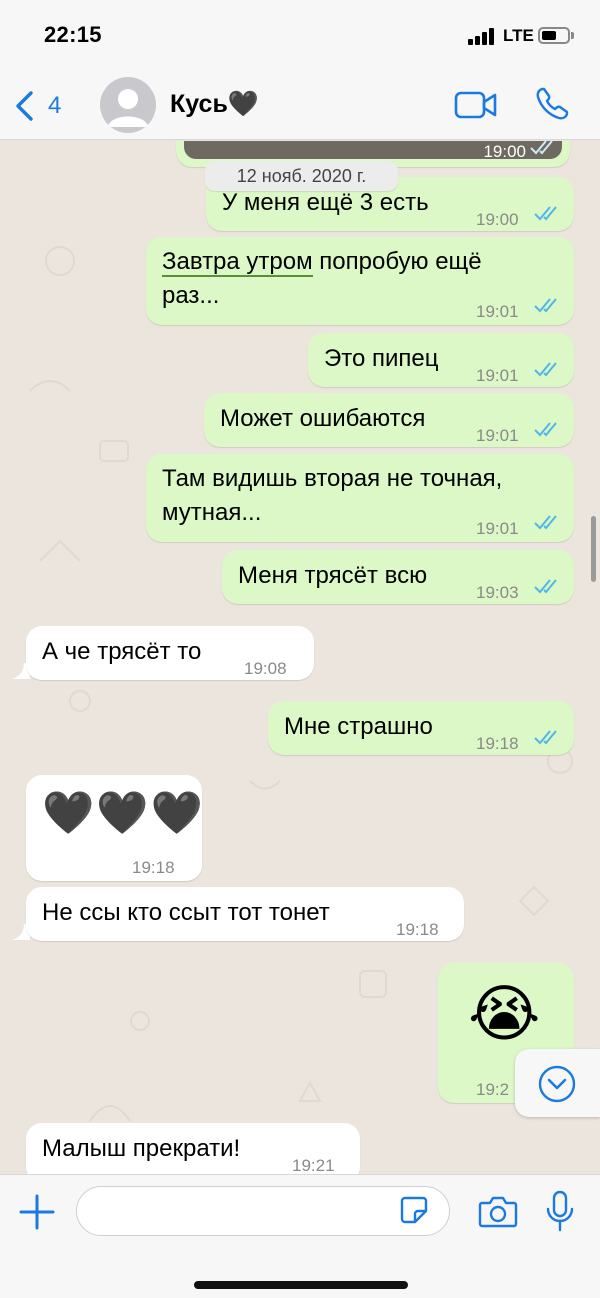 This screenshot has height=1298, width=600. Describe the element at coordinates (552, 104) in the screenshot. I see `phone-icon` at that location.